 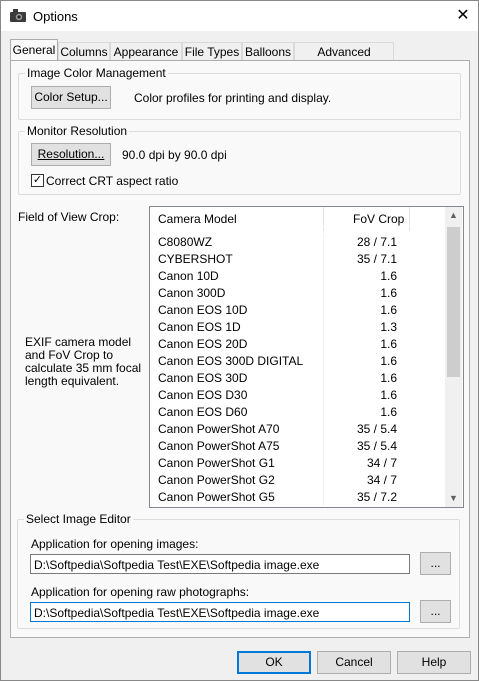 What do you see at coordinates (297, 327) in the screenshot?
I see `list-item: Canon EOS 1D 1.3` at bounding box center [297, 327].